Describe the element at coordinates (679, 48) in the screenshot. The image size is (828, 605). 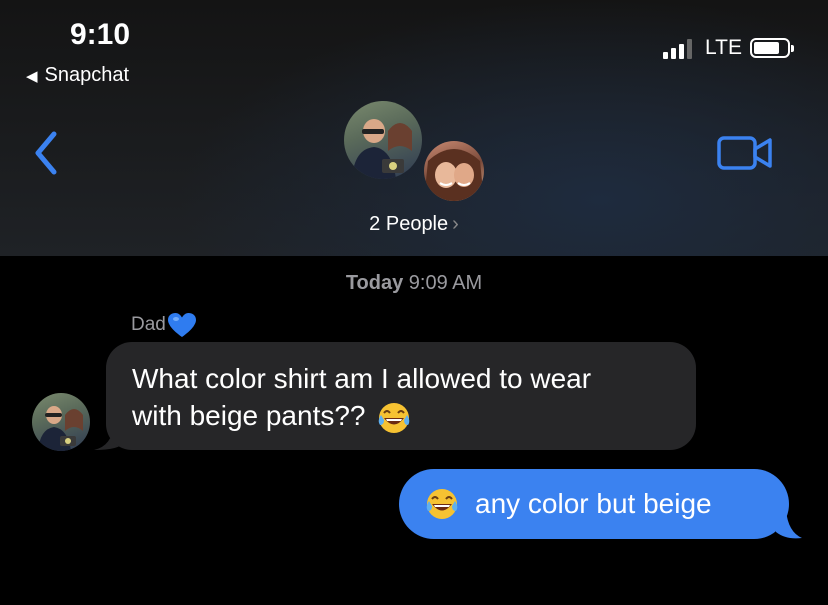
I see `signal-strength-icon` at that location.